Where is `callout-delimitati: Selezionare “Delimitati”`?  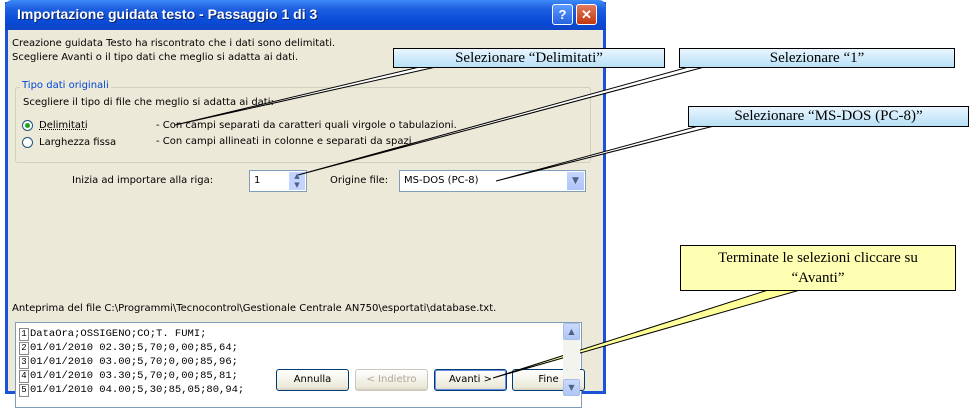
callout-delimitati: Selezionare “Delimitati” is located at coordinates (529, 58).